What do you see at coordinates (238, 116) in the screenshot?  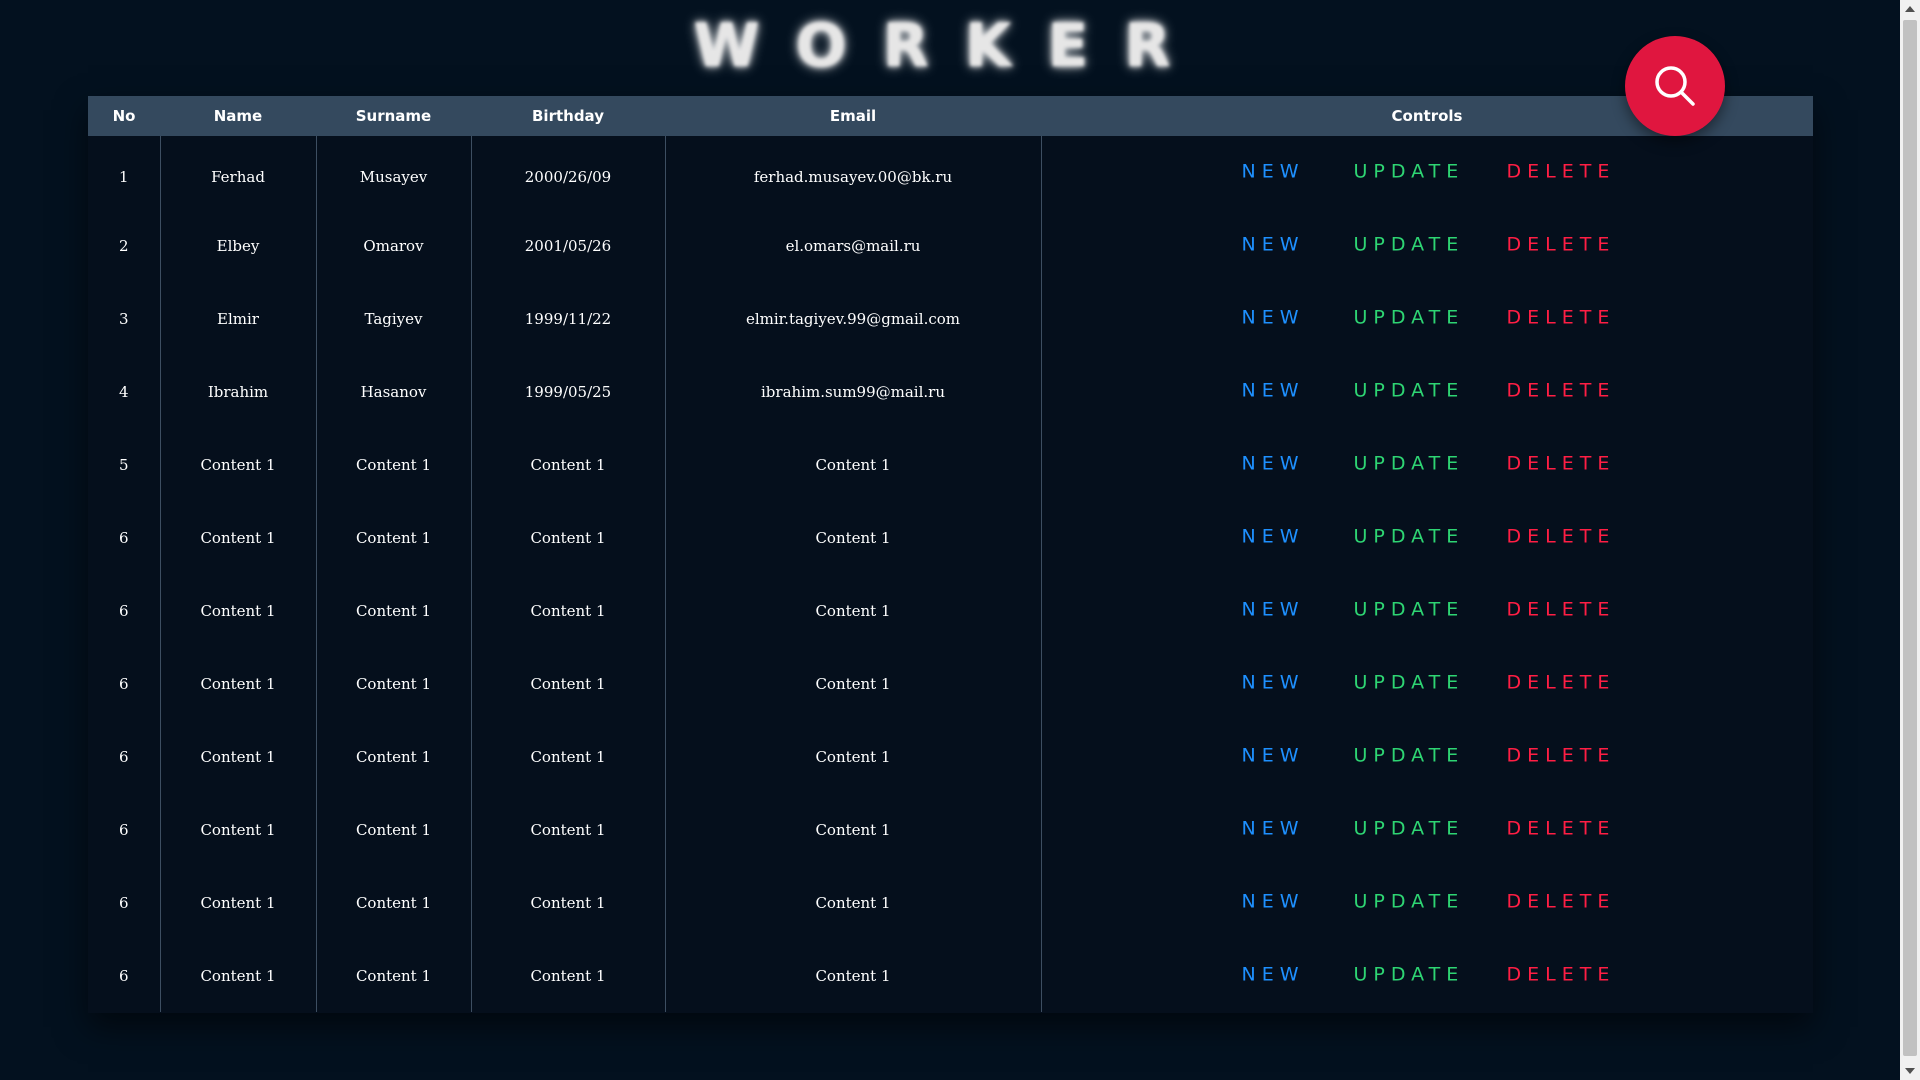 I see `column-header-name: Name` at bounding box center [238, 116].